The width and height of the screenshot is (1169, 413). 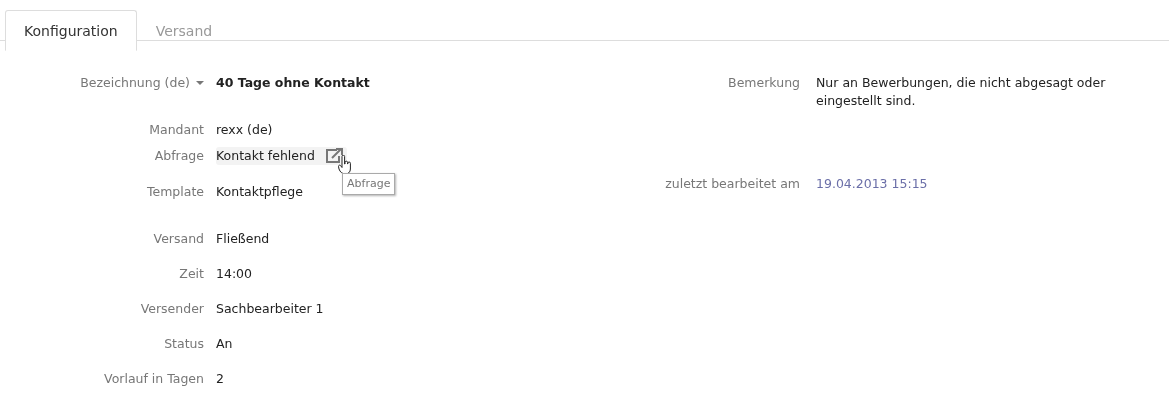 What do you see at coordinates (234, 273) in the screenshot?
I see `field-value: 14:00` at bounding box center [234, 273].